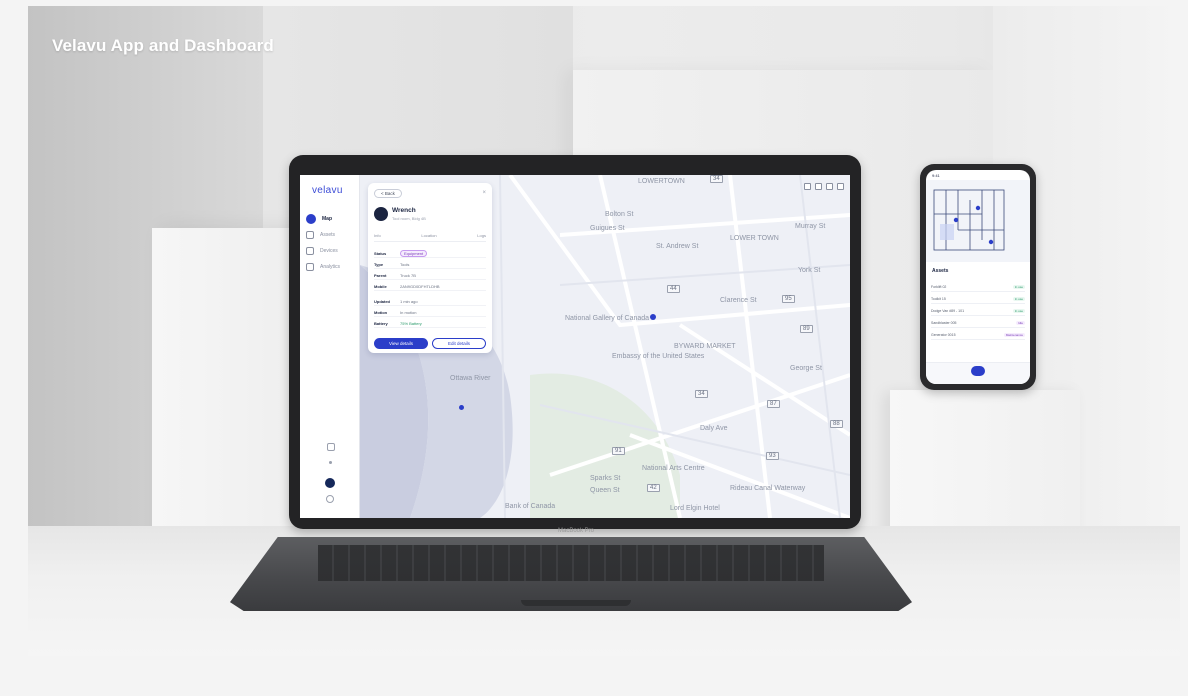 The height and width of the screenshot is (696, 1188). I want to click on list-item: Toolkit 15 In use, so click(978, 299).